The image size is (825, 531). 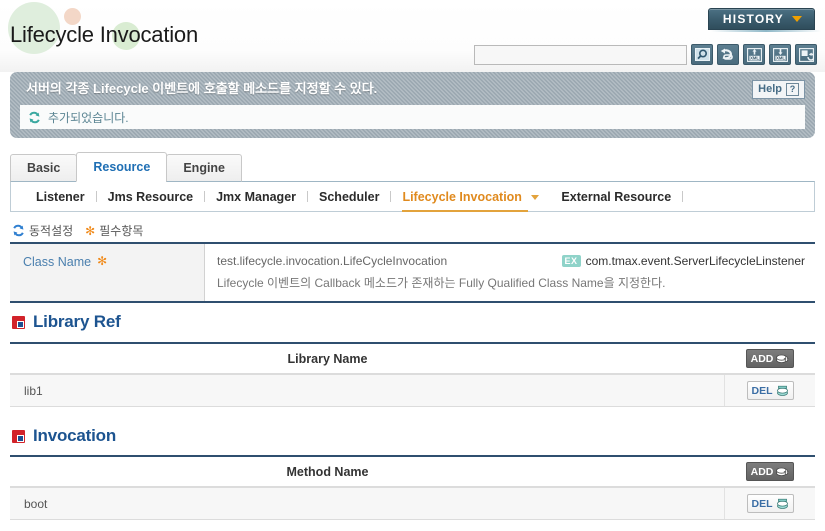 I want to click on subtab-listener-label: Listener, so click(x=60, y=196).